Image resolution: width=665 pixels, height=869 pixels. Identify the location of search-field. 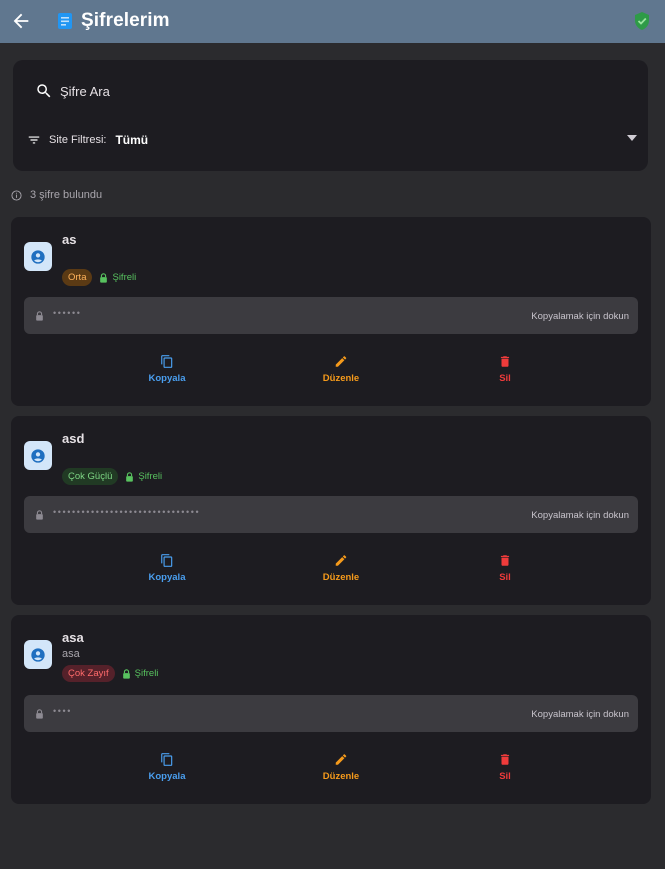
(307, 91).